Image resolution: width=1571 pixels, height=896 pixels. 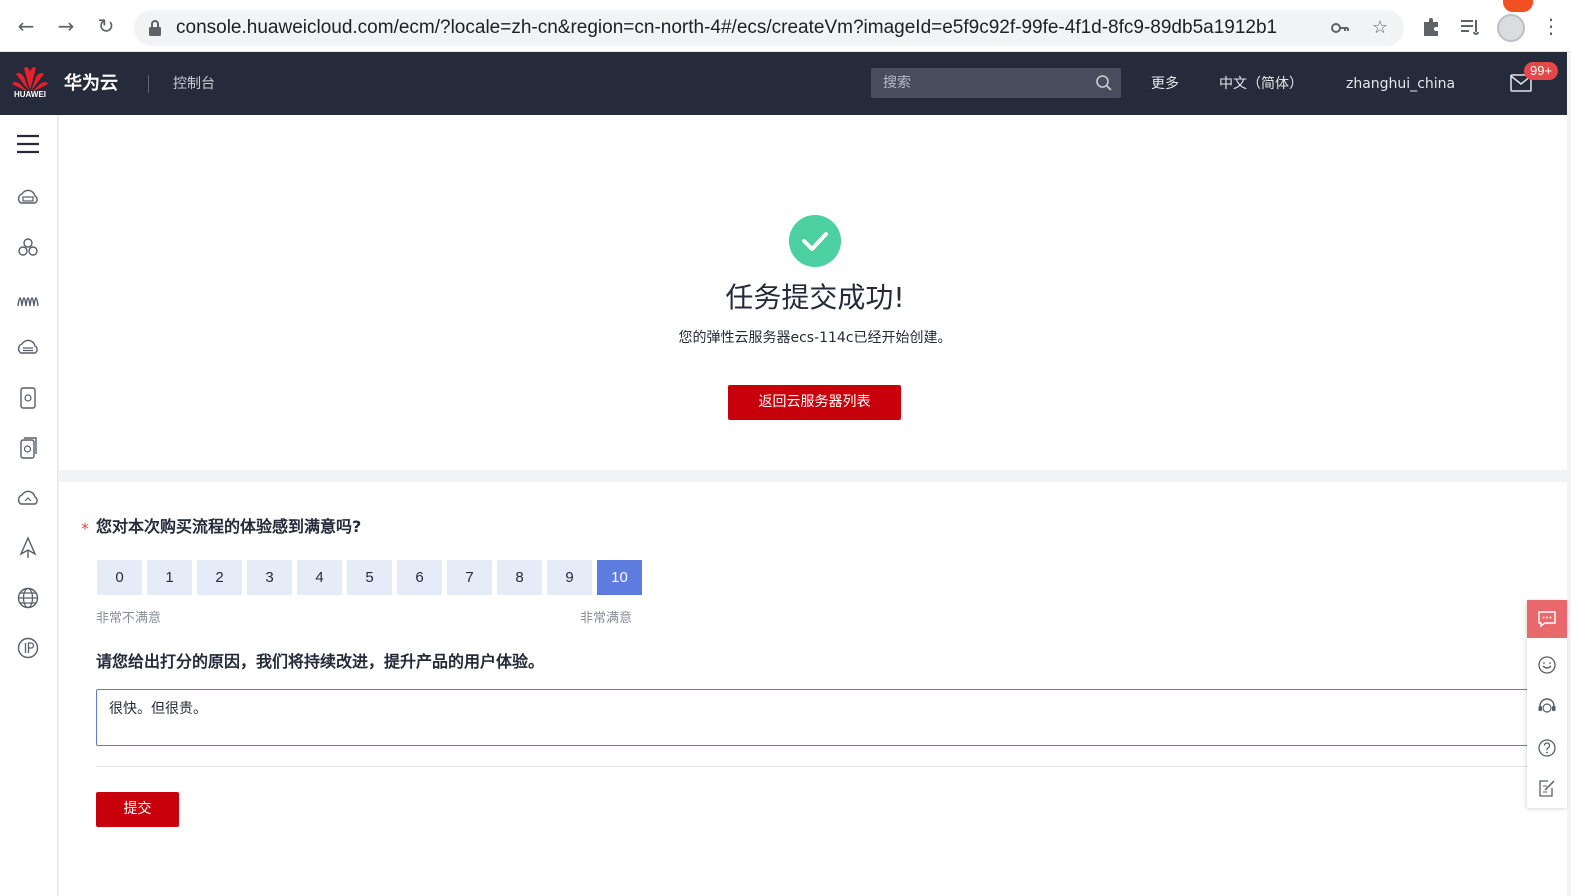 I want to click on key-icon, so click(x=1340, y=28).